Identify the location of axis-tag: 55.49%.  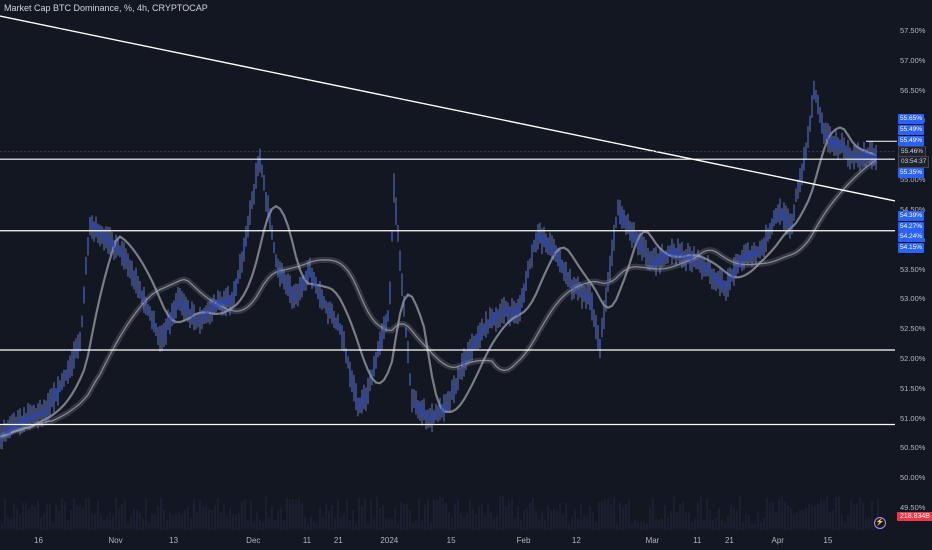
(911, 141).